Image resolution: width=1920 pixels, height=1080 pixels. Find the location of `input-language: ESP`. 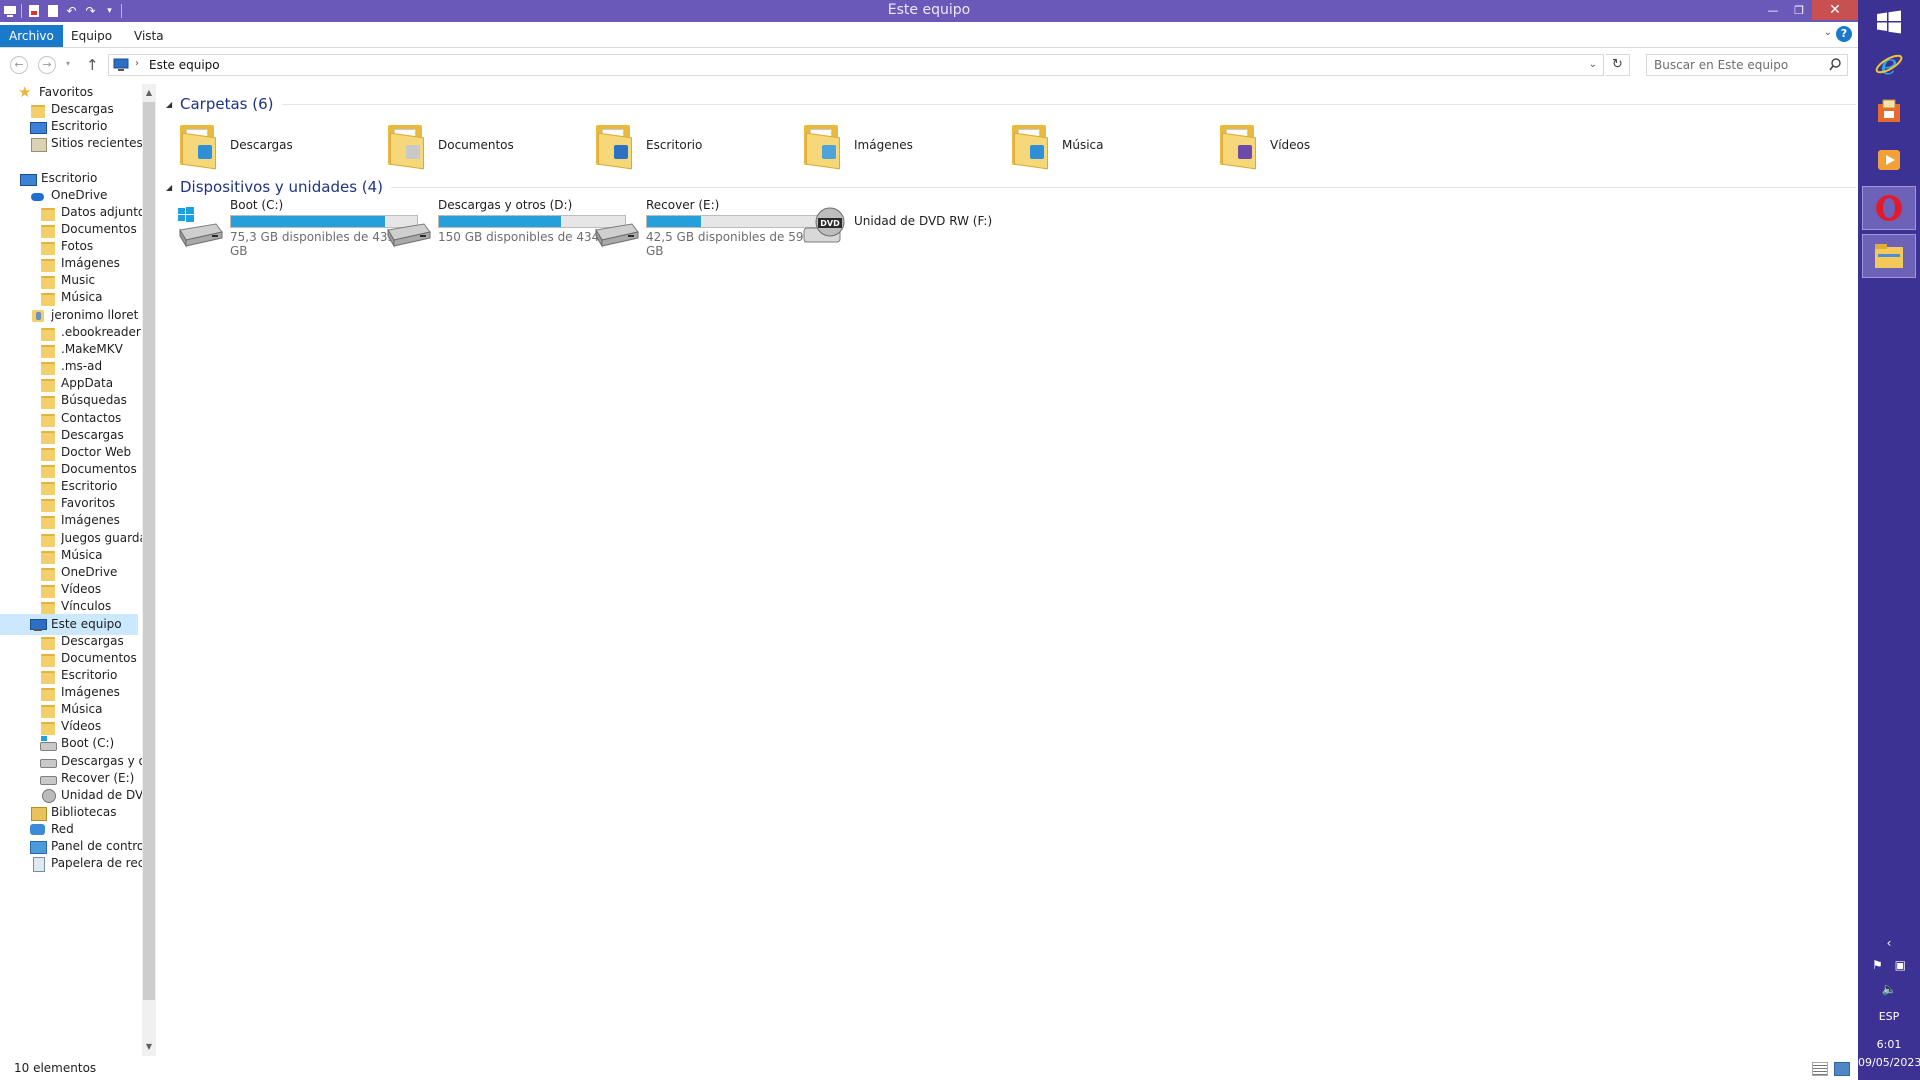

input-language: ESP is located at coordinates (1889, 1016).